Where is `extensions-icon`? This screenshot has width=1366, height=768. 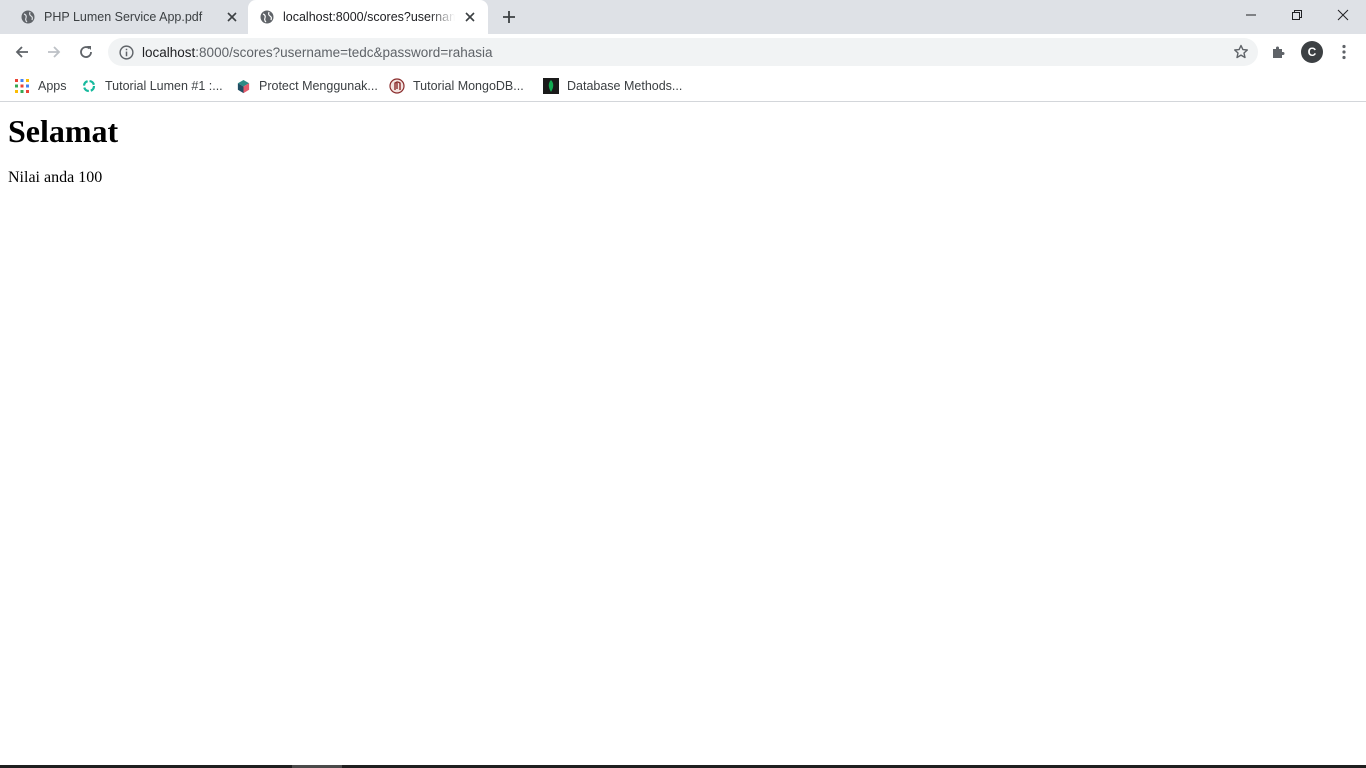 extensions-icon is located at coordinates (1278, 52).